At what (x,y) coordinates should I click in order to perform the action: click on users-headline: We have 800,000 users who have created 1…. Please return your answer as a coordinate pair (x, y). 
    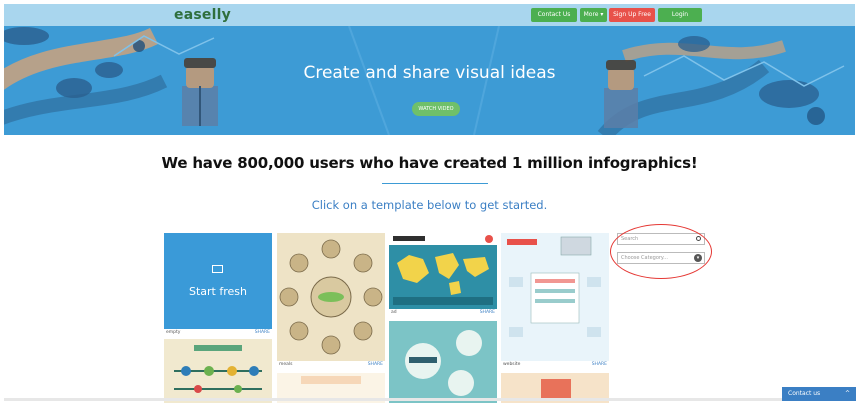
    Looking at the image, I should click on (429, 163).